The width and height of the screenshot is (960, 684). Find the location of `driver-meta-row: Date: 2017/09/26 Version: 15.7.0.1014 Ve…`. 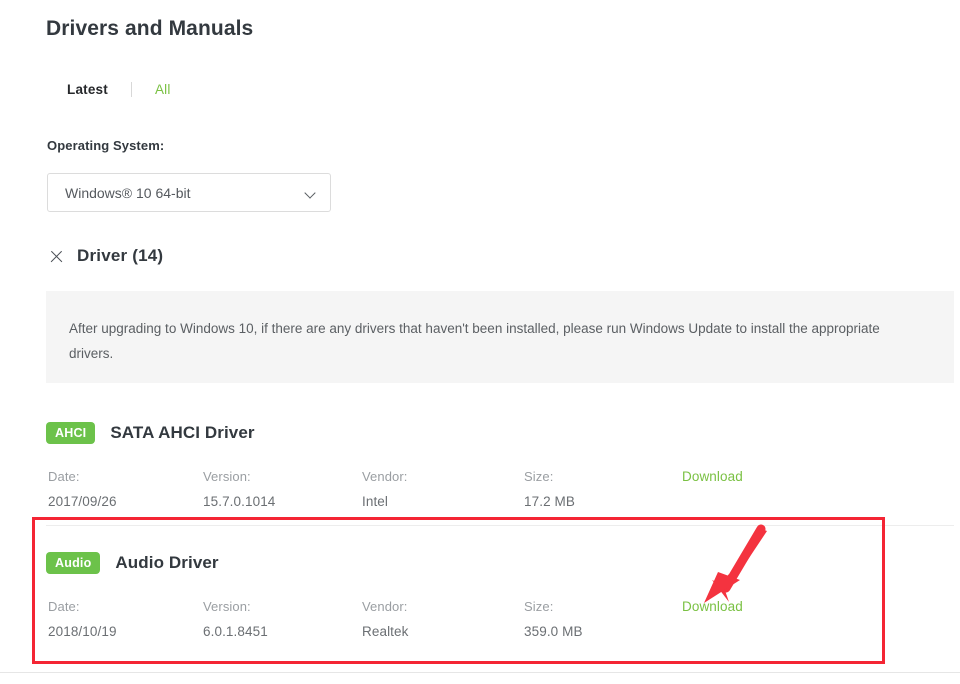

driver-meta-row: Date: 2017/09/26 Version: 15.7.0.1014 Ve… is located at coordinates (500, 491).